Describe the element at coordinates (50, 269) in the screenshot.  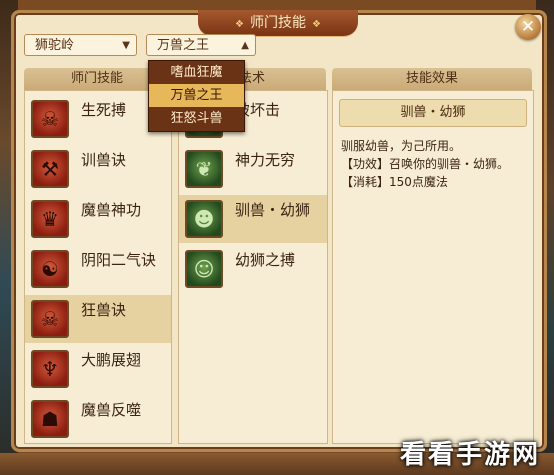
I see `yinyang-flame-icon: ☯` at that location.